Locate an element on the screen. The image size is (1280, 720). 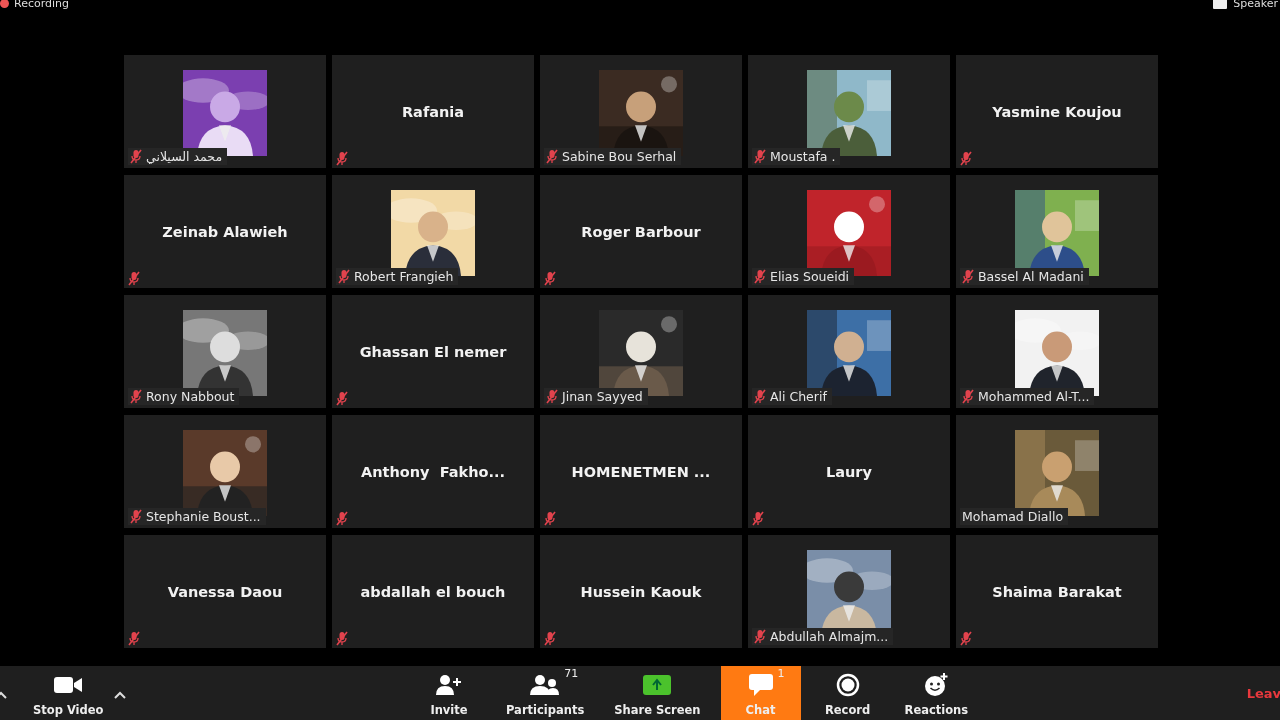
participant-name: Rafania is located at coordinates (433, 111).